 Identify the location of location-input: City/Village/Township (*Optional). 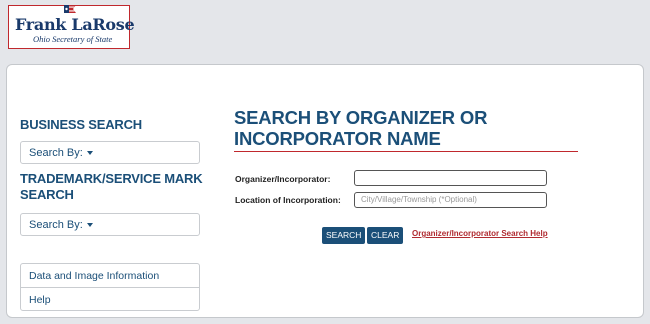
(450, 200).